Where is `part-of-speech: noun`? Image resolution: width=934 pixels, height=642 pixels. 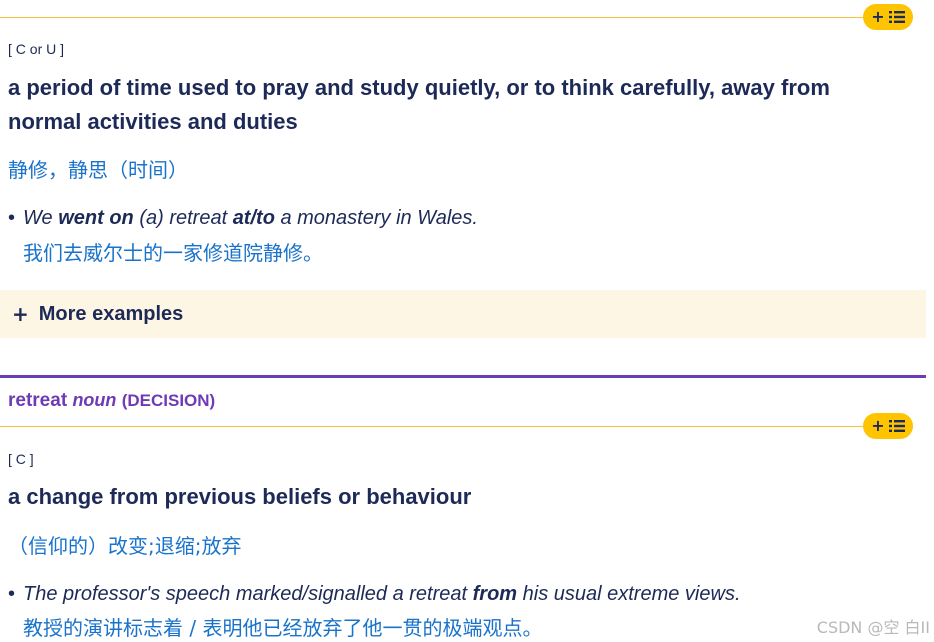 part-of-speech: noun is located at coordinates (94, 400).